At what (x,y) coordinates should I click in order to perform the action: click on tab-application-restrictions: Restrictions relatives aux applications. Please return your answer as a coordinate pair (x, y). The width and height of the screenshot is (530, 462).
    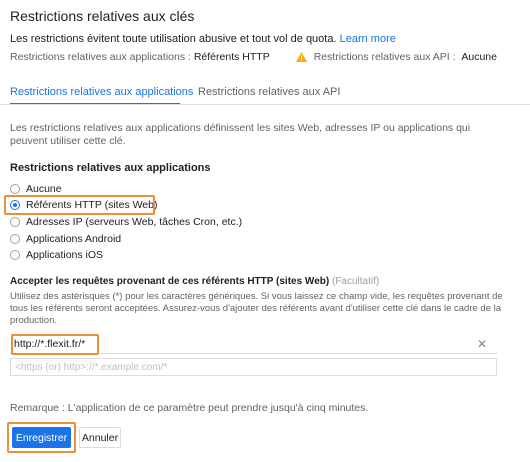
    Looking at the image, I should click on (101, 92).